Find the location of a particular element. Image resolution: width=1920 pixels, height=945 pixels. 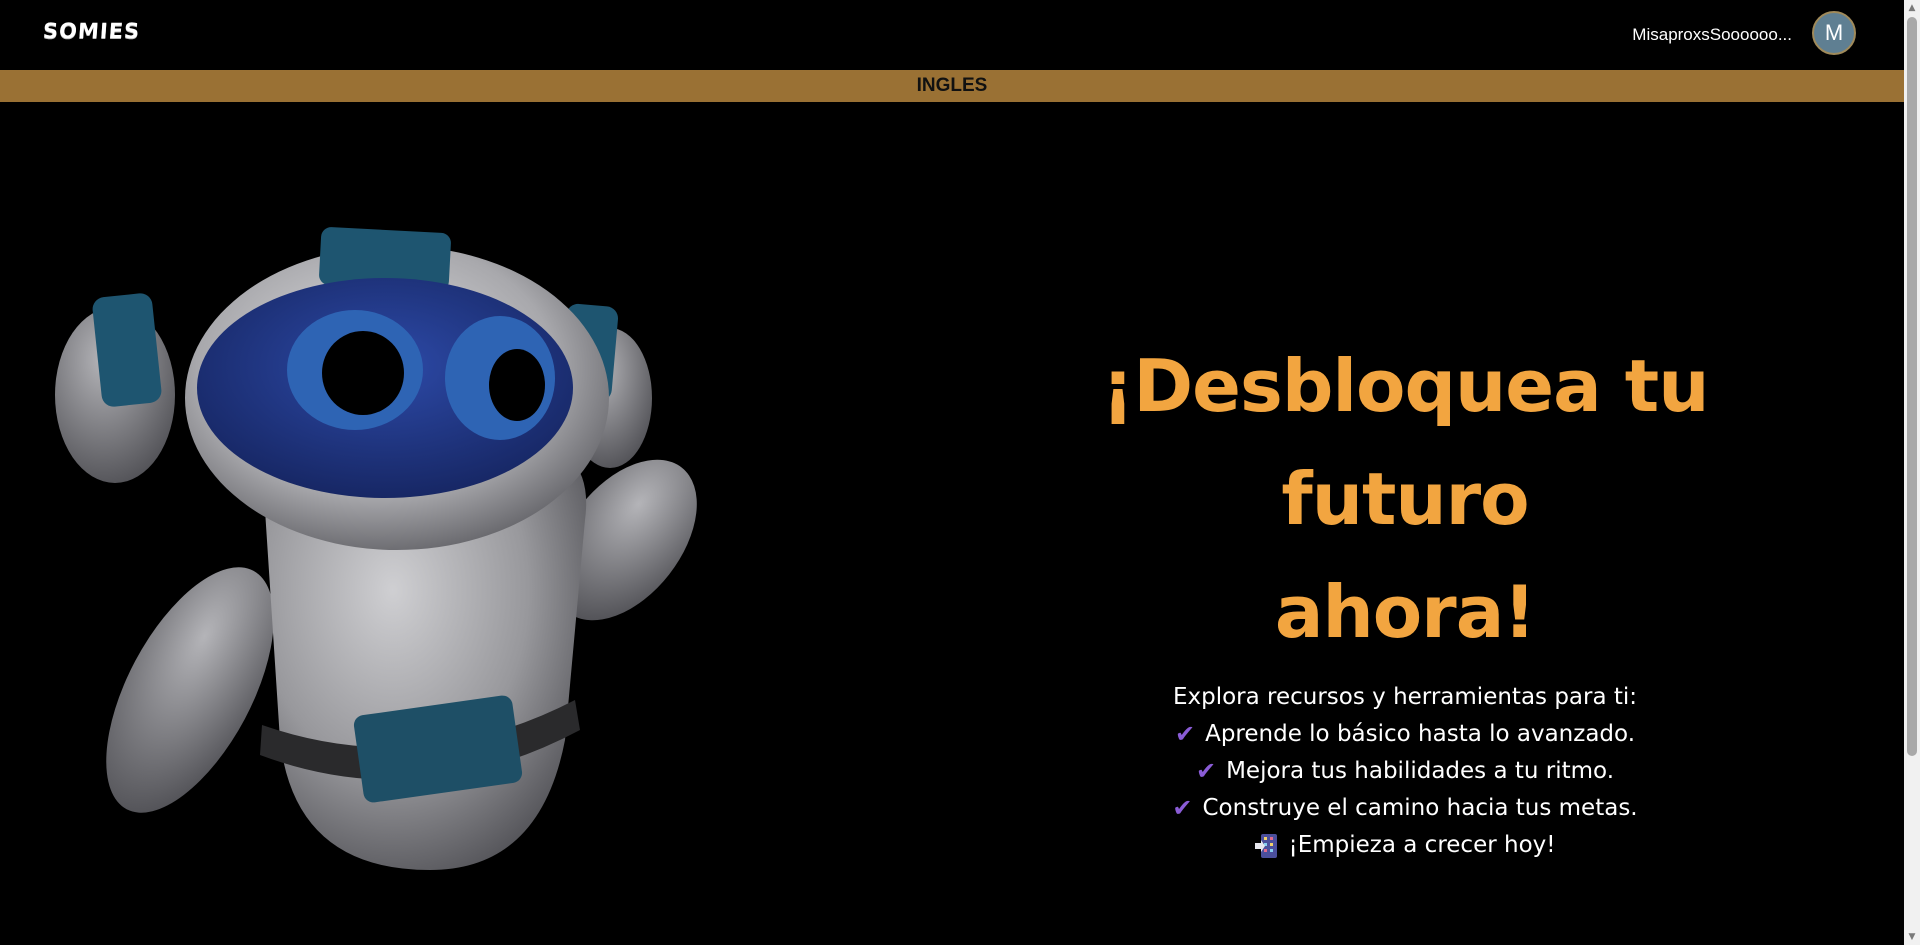

section-banner: INGLES is located at coordinates (952, 86).